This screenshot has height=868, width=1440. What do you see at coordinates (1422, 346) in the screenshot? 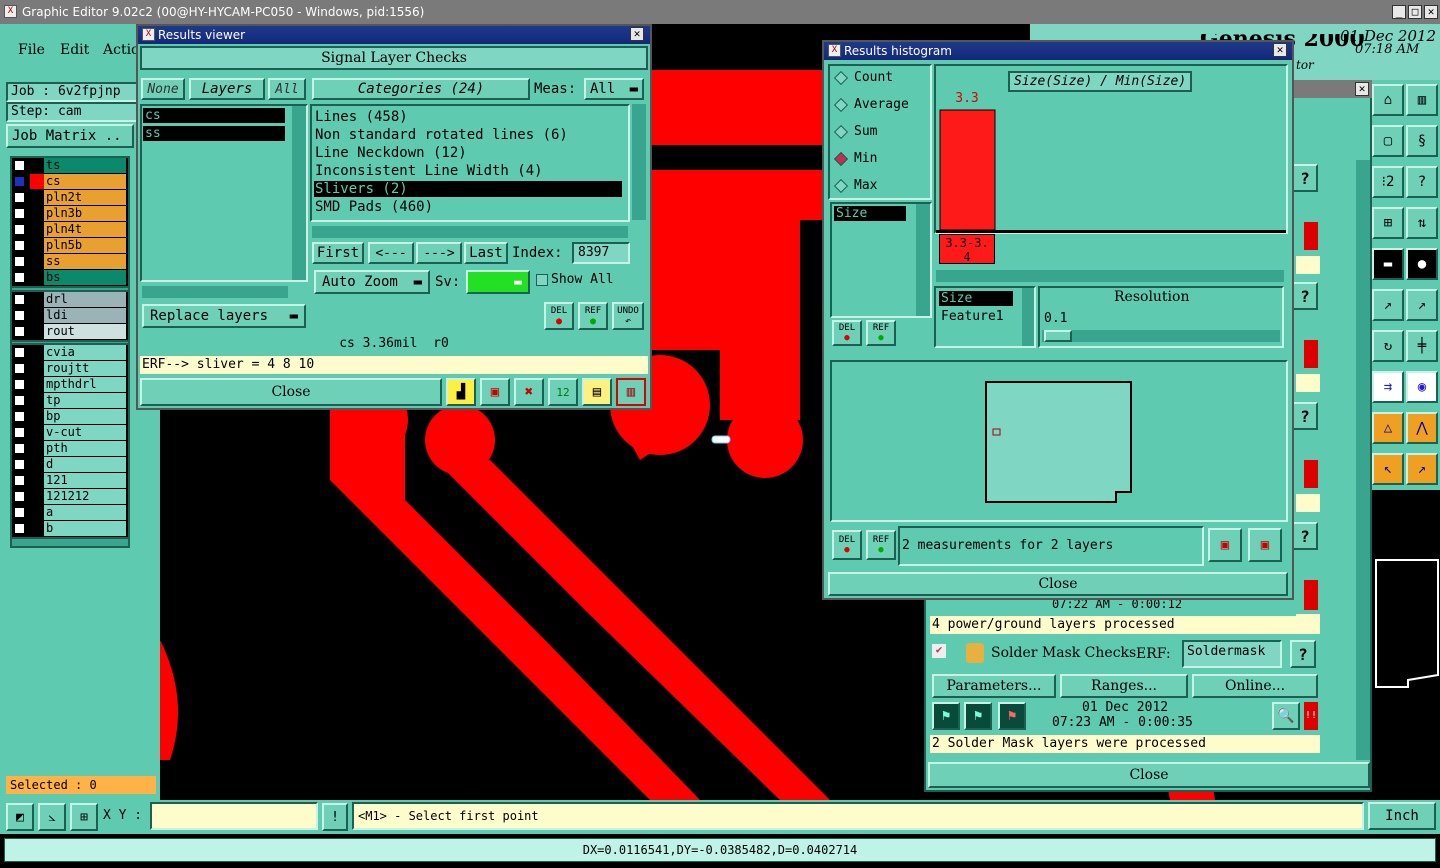
I see `tool-icon-14: ╪` at bounding box center [1422, 346].